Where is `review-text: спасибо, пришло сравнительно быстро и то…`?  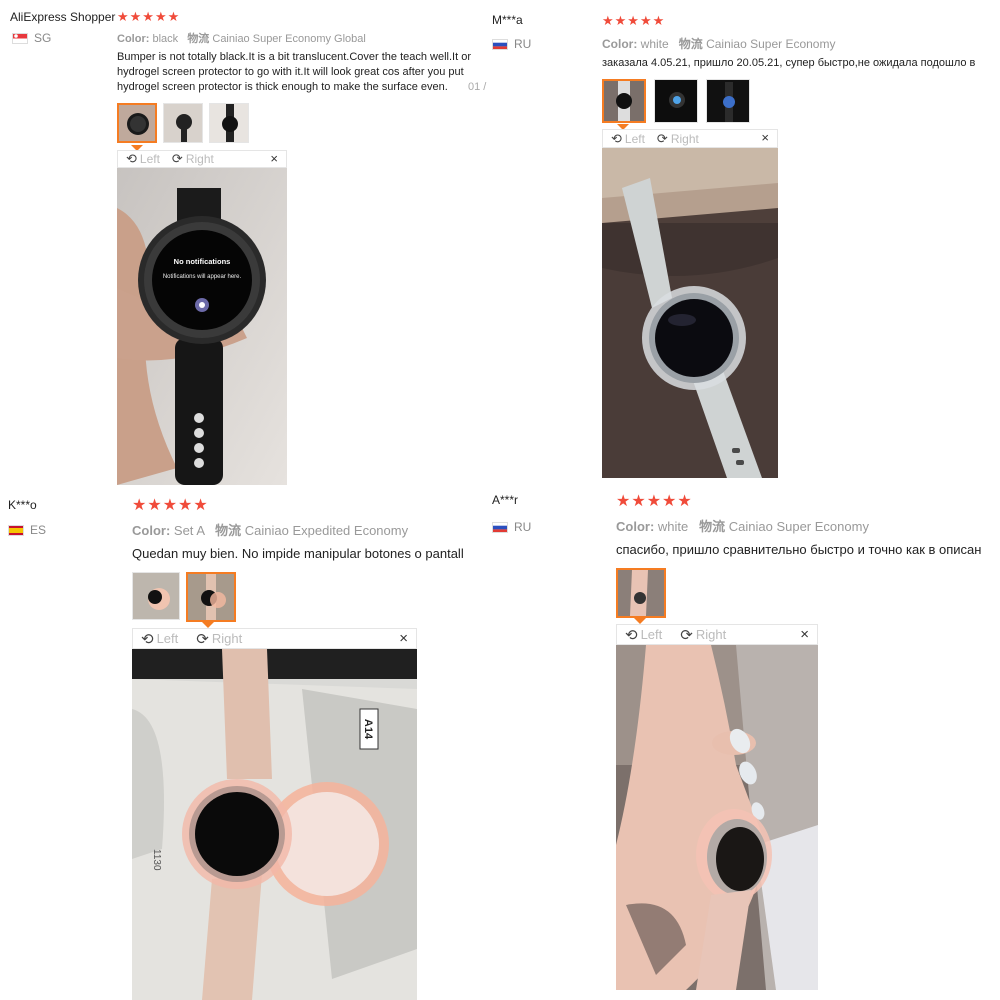
review-text: спасибо, пришло сравнительно быстро и то… is located at coordinates (808, 551).